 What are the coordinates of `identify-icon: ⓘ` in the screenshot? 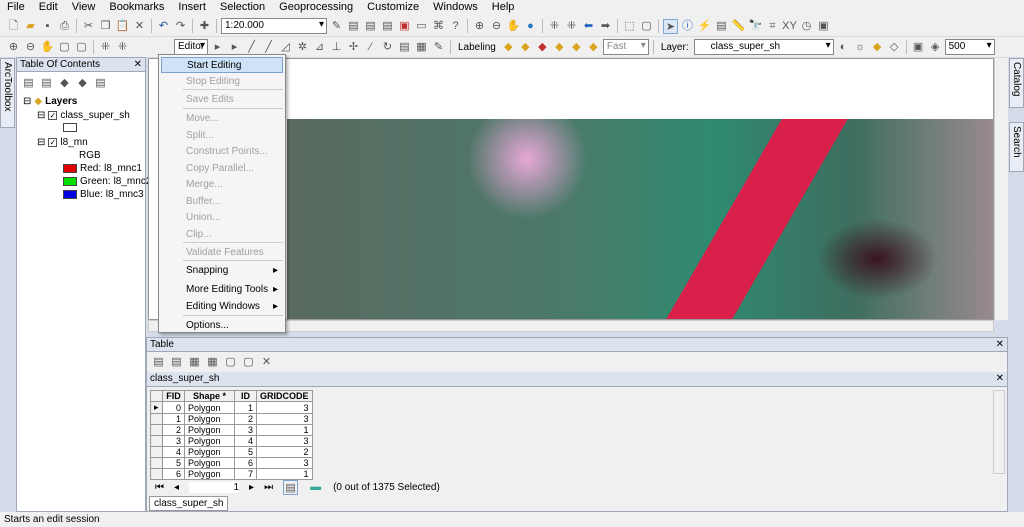 It's located at (687, 26).